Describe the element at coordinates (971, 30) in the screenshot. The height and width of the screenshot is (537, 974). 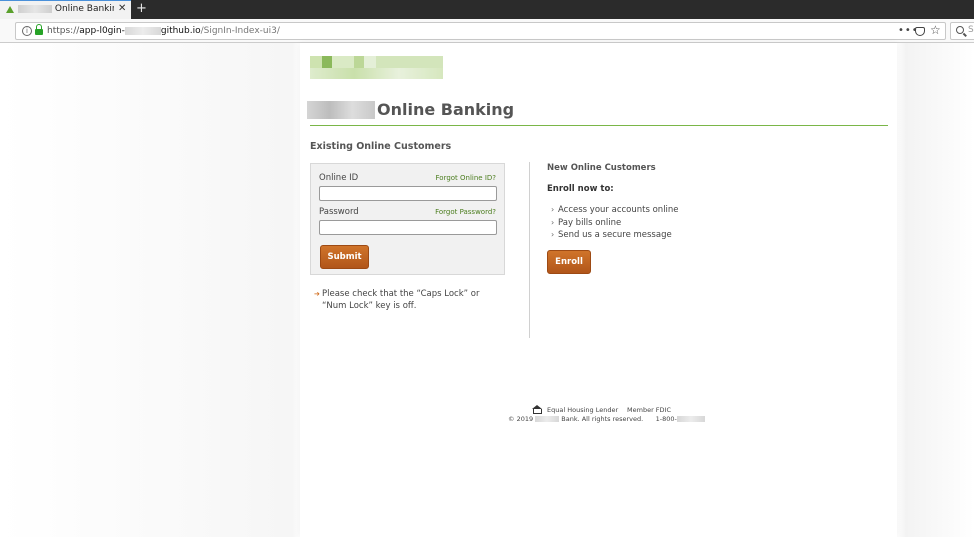
I see `search-placeholder: S` at that location.